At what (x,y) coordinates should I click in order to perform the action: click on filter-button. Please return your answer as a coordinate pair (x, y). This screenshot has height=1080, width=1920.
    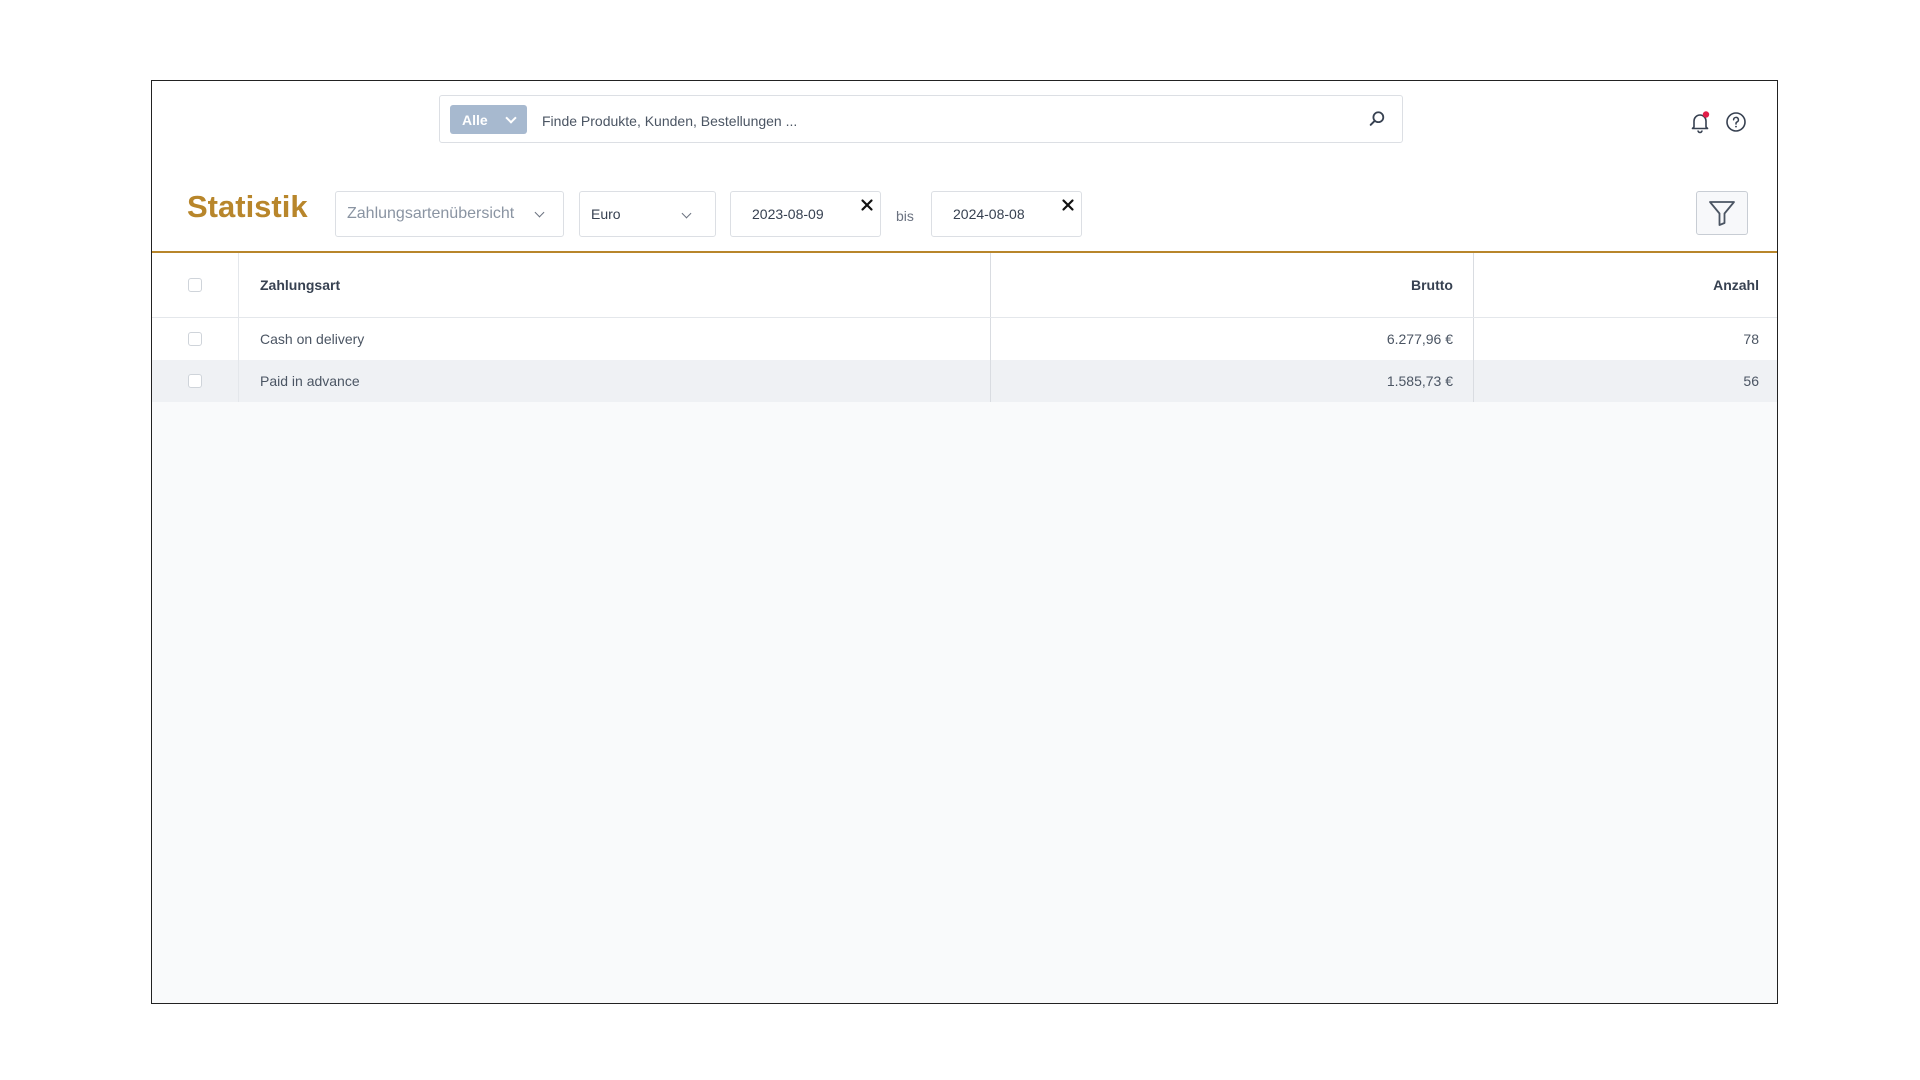
    Looking at the image, I should click on (1722, 213).